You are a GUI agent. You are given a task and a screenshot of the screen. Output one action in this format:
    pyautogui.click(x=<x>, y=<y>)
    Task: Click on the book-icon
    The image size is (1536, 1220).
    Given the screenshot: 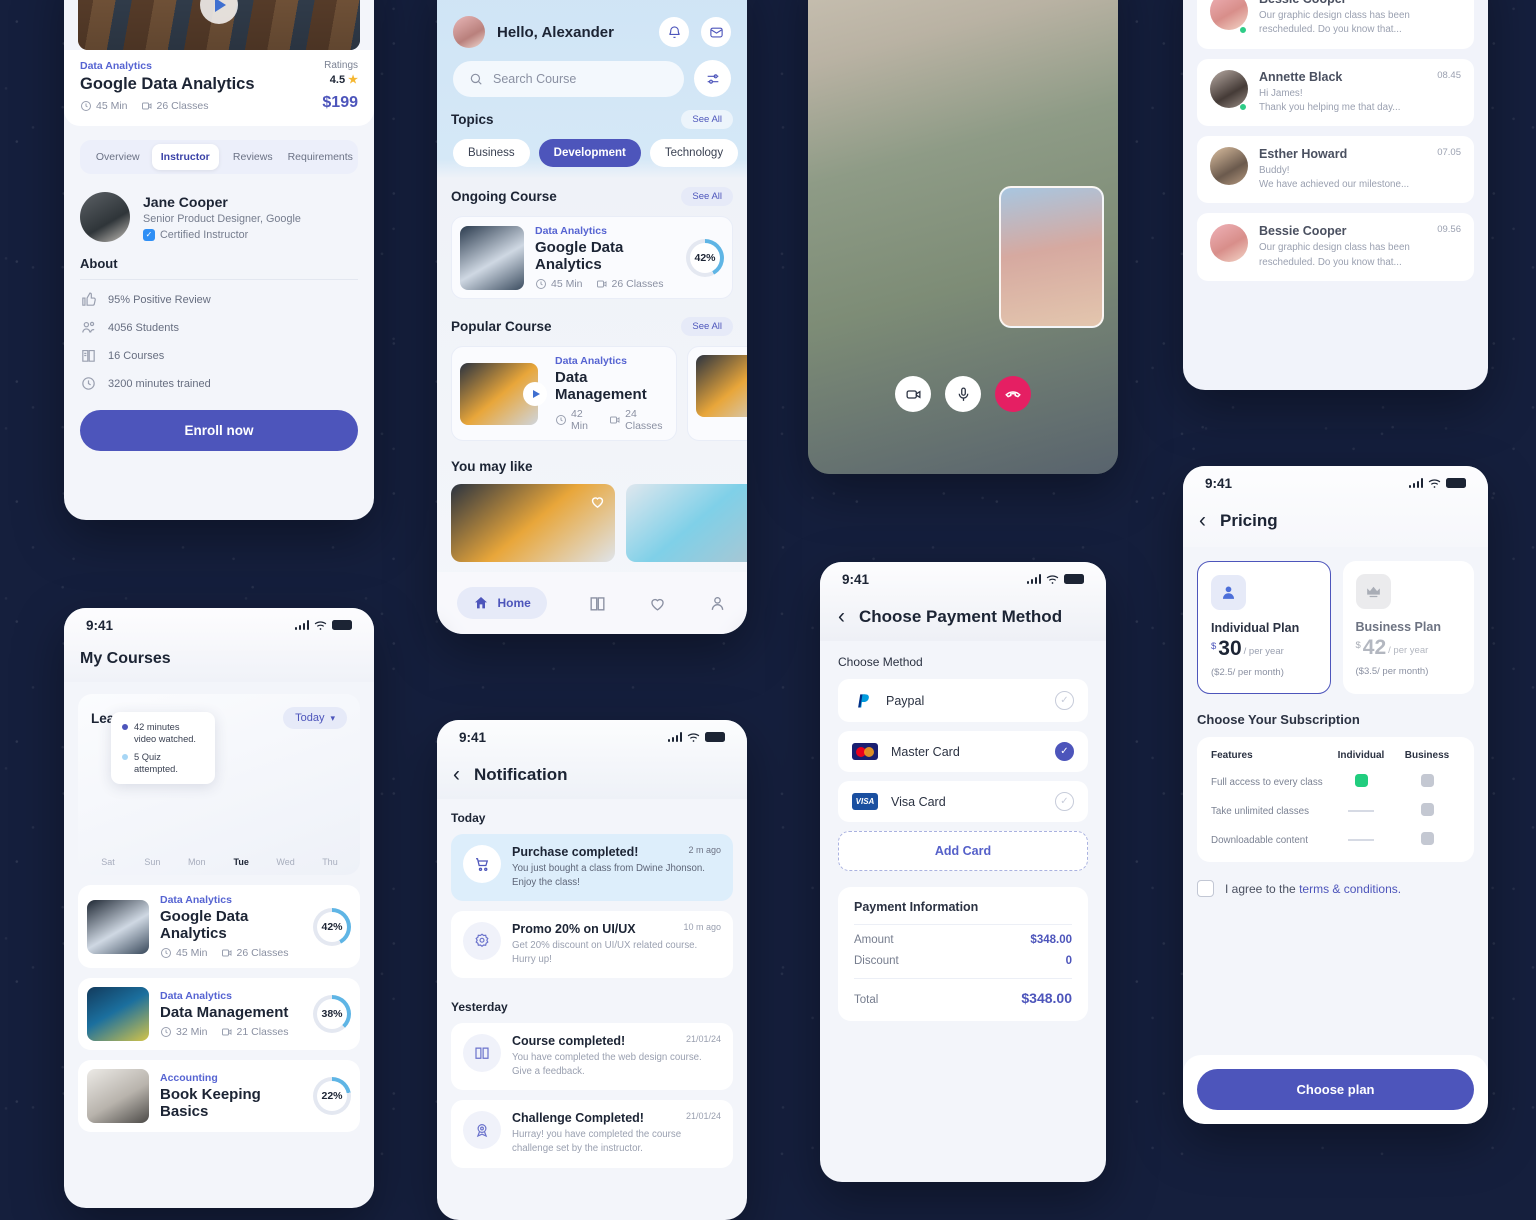 What is the action you would take?
    pyautogui.click(x=88, y=355)
    